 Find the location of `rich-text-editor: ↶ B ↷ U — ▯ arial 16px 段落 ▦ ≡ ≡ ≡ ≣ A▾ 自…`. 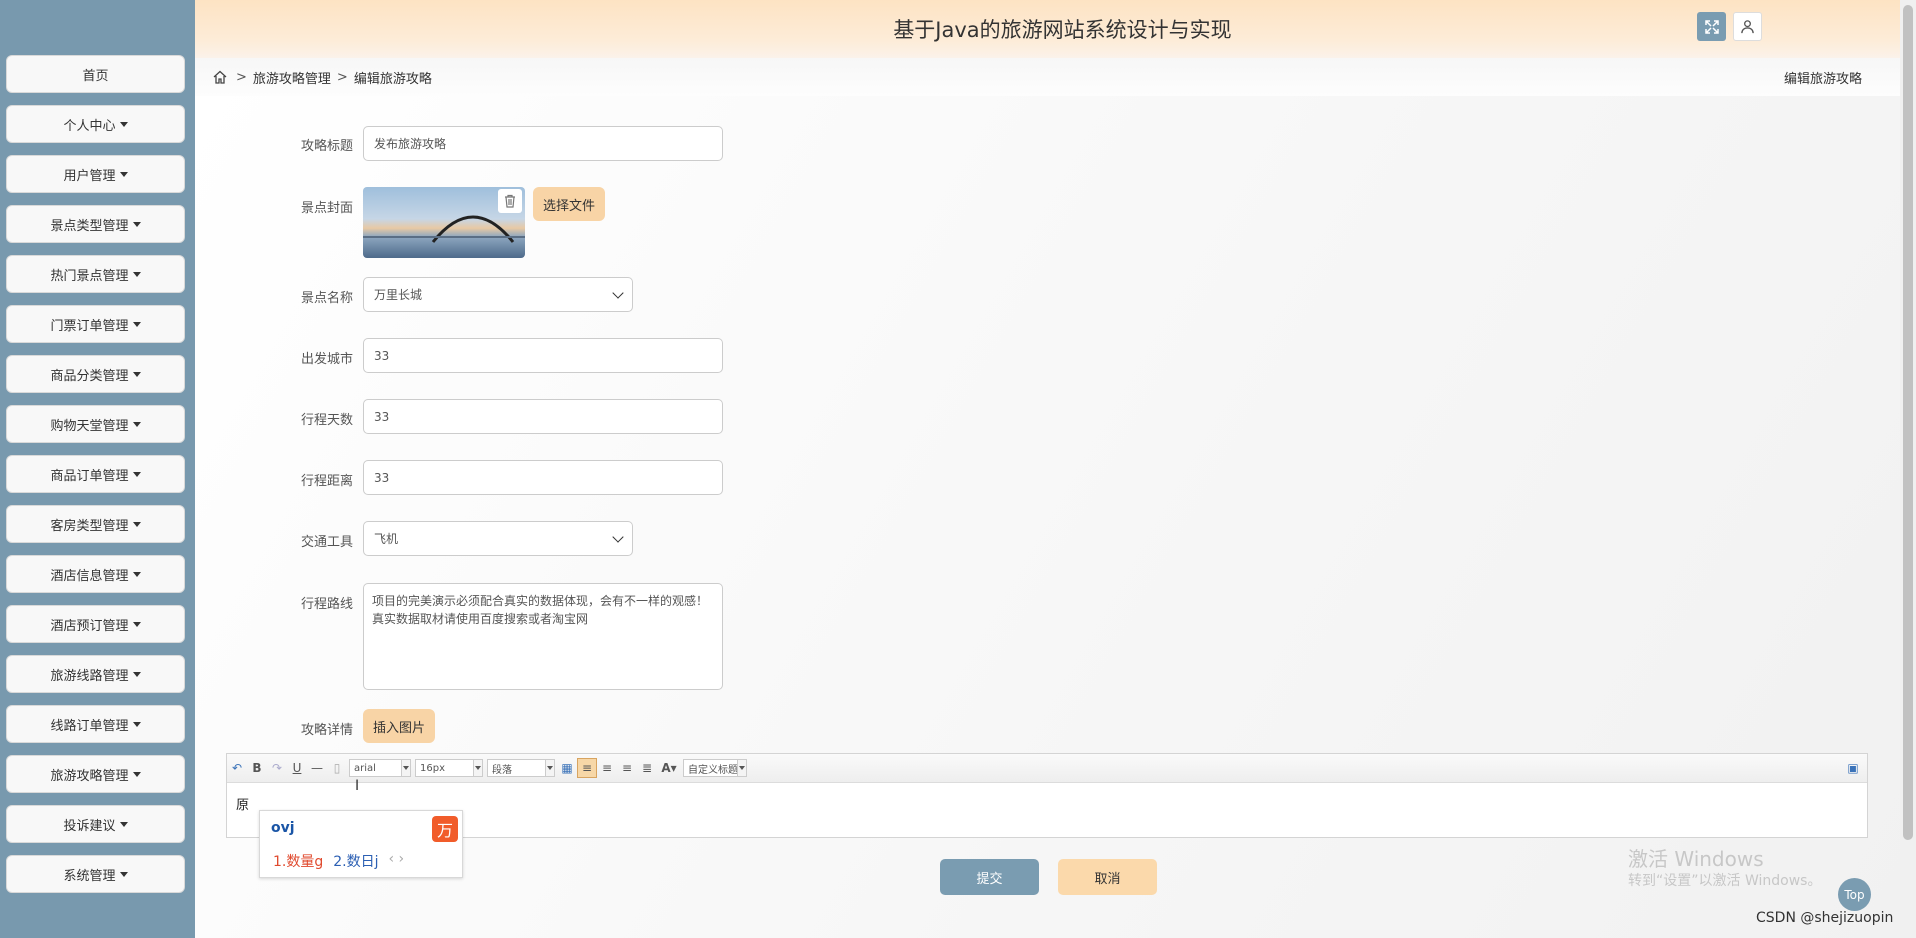

rich-text-editor: ↶ B ↷ U — ▯ arial 16px 段落 ▦ ≡ ≡ ≡ ≣ A▾ 自… is located at coordinates (1047, 795).